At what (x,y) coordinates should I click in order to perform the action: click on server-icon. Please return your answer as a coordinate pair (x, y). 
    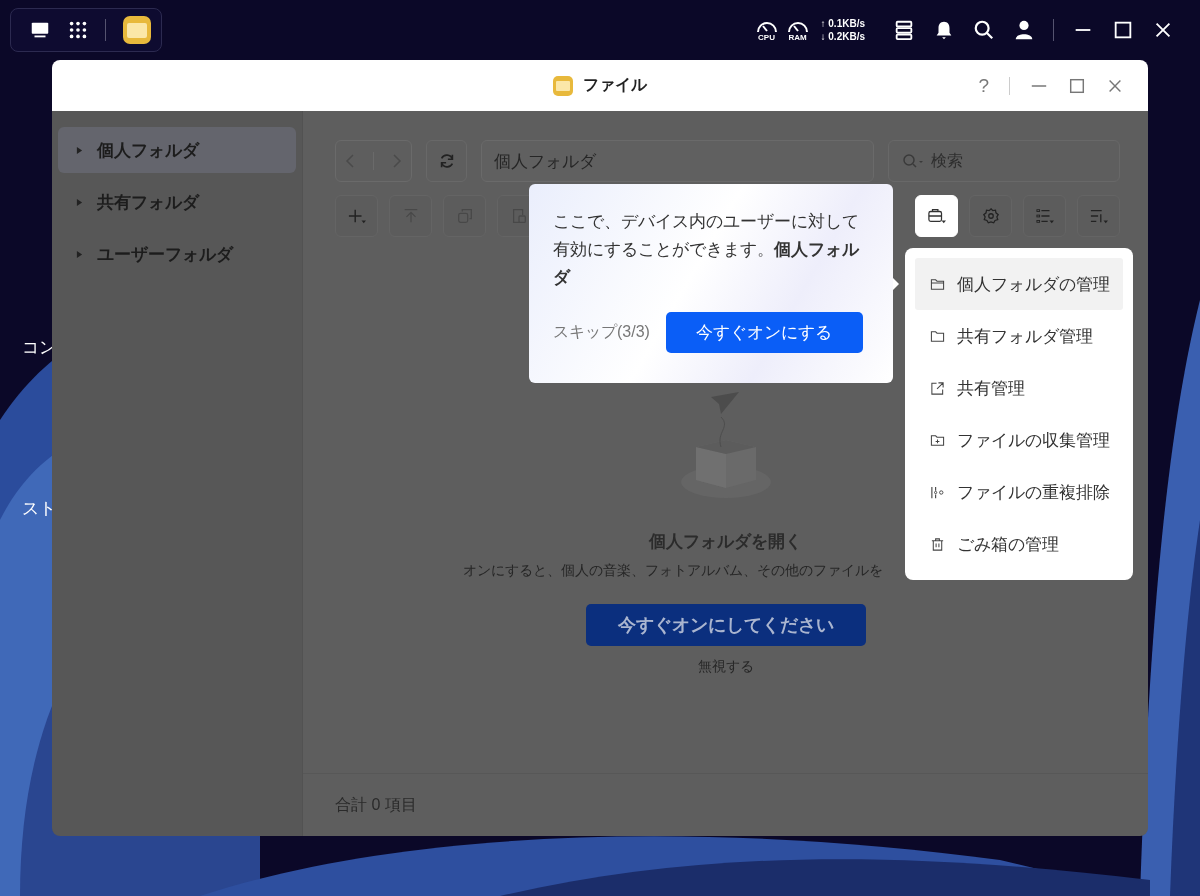
    Looking at the image, I should click on (904, 30).